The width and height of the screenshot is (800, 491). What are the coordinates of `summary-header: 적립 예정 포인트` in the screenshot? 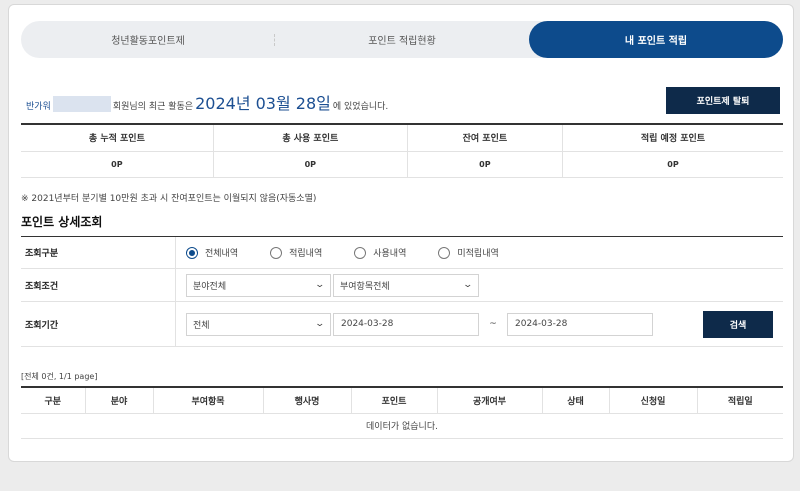 It's located at (672, 138).